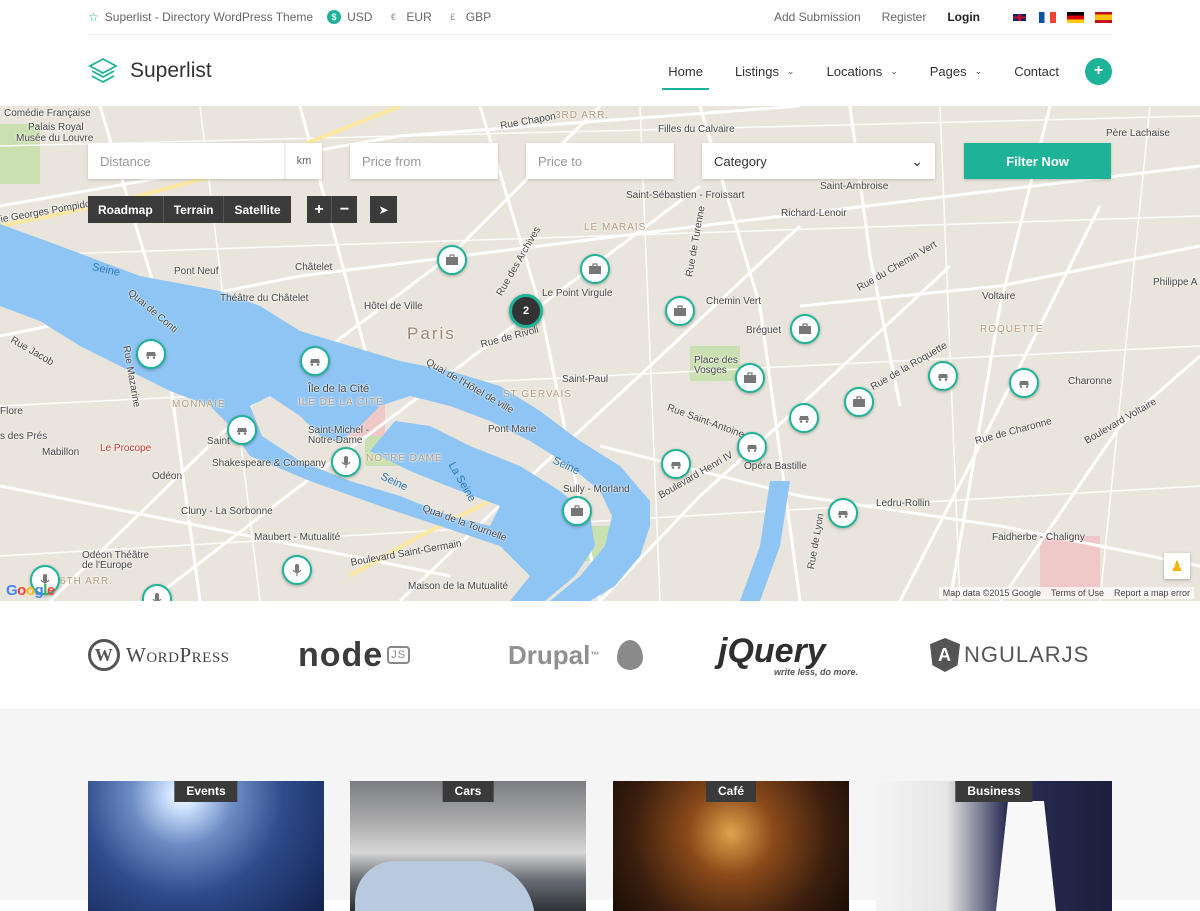  What do you see at coordinates (1019, 17) in the screenshot?
I see `uk-flag-icon` at bounding box center [1019, 17].